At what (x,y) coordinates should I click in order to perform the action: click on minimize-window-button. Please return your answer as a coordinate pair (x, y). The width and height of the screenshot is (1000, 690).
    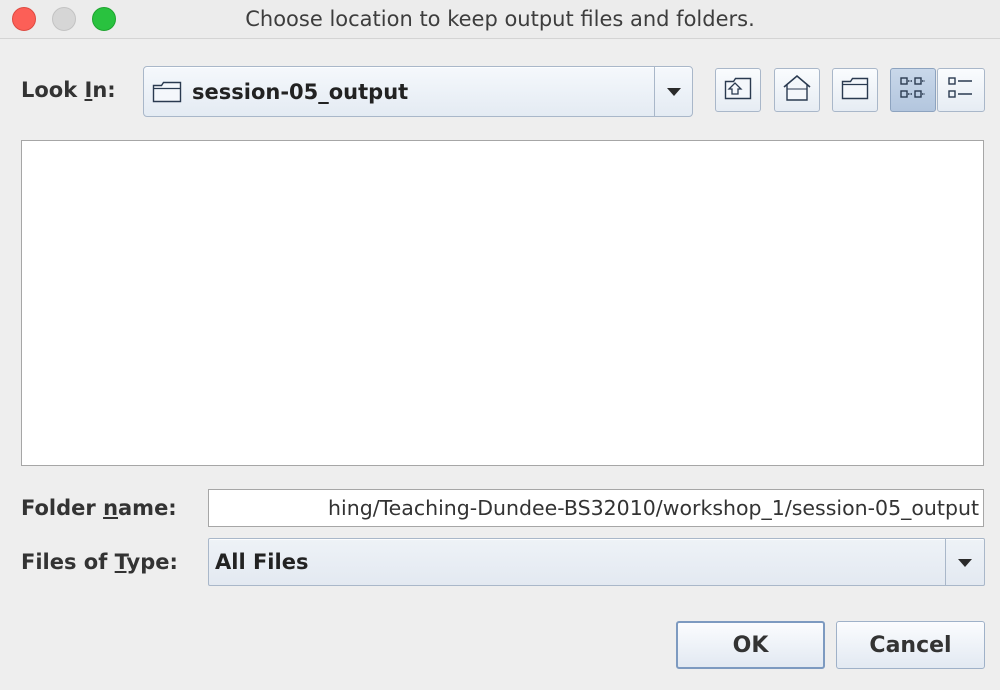
    Looking at the image, I should click on (64, 19).